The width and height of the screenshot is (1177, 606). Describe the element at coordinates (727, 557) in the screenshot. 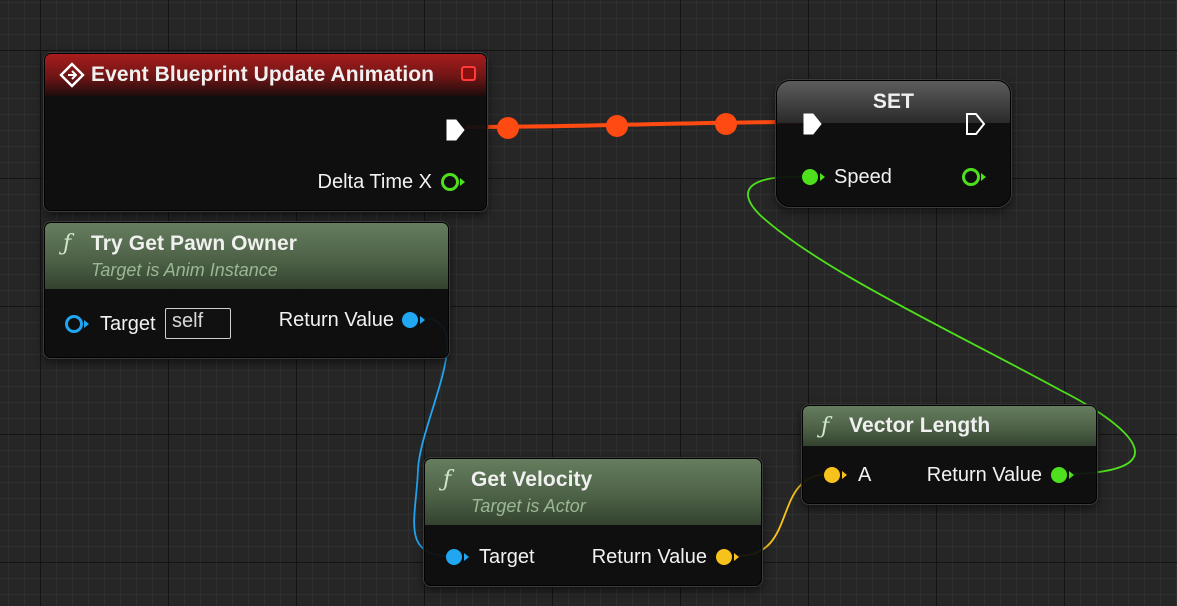

I see `get-velocity-return-pin` at that location.